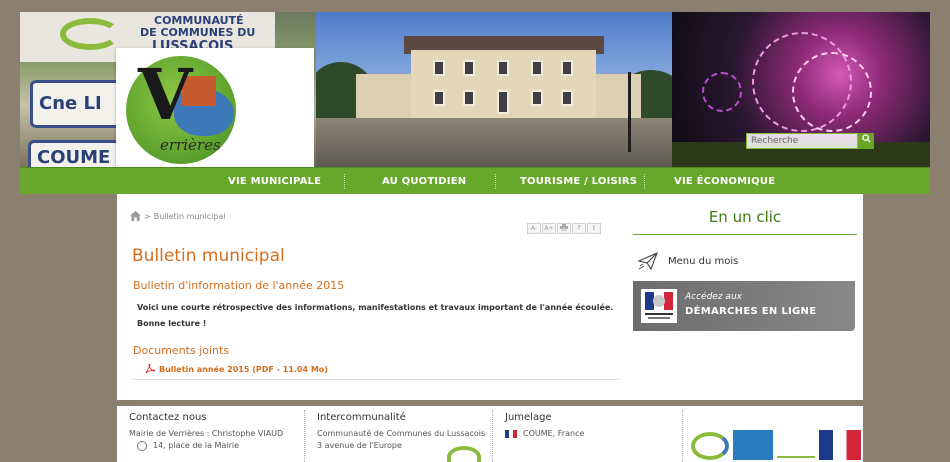 The image size is (950, 462). I want to click on print-button, so click(564, 228).